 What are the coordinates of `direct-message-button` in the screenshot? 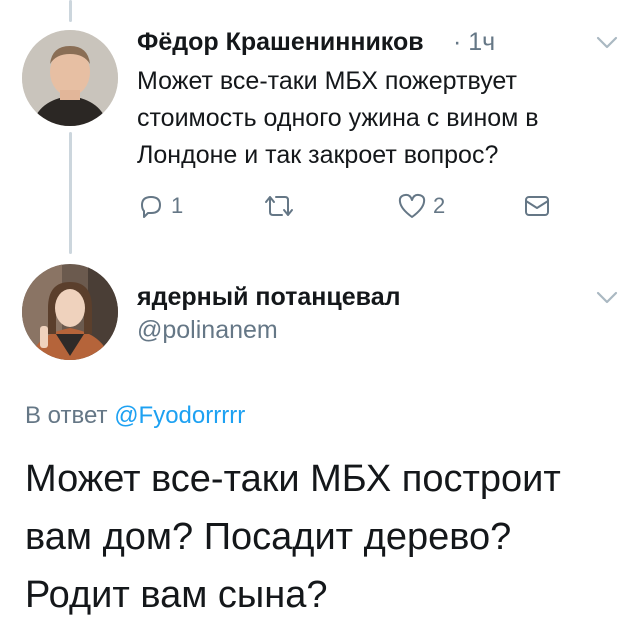 It's located at (537, 206).